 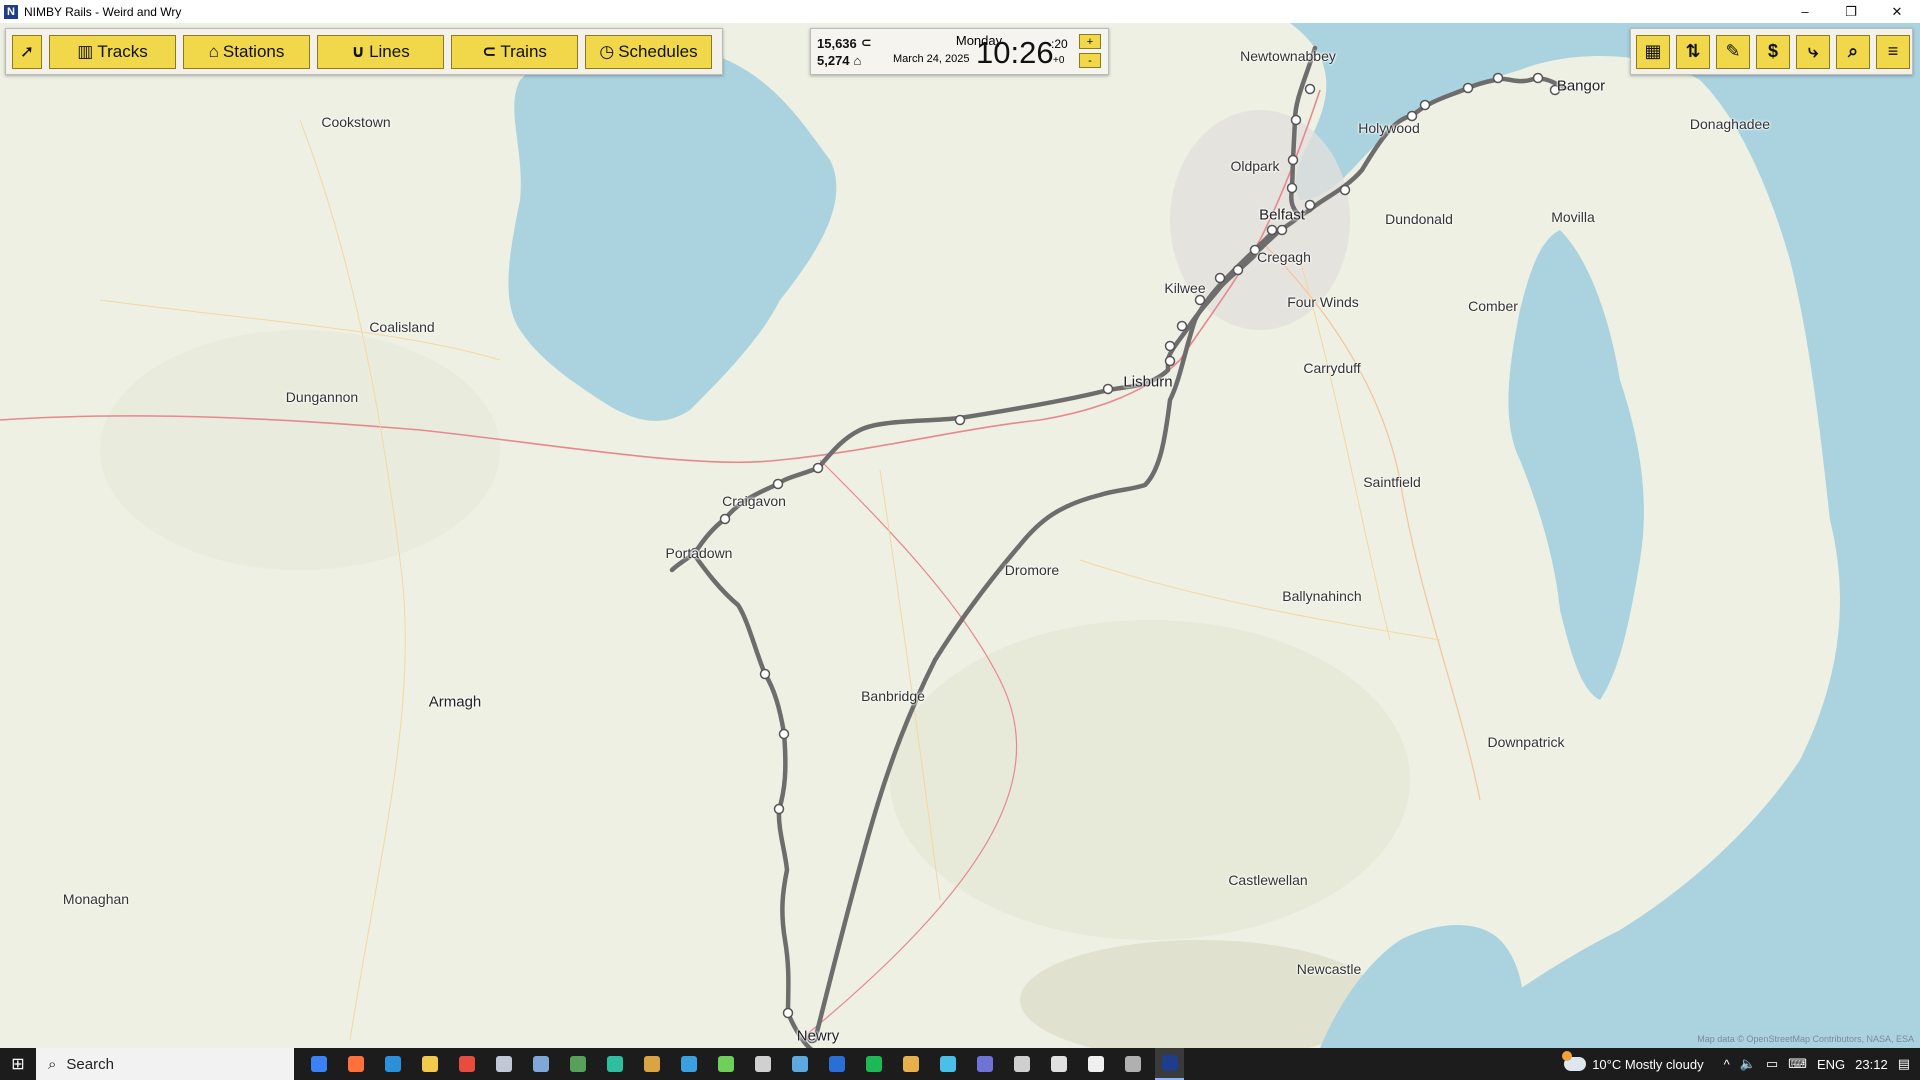 I want to click on app-blue, so click(x=688, y=1064).